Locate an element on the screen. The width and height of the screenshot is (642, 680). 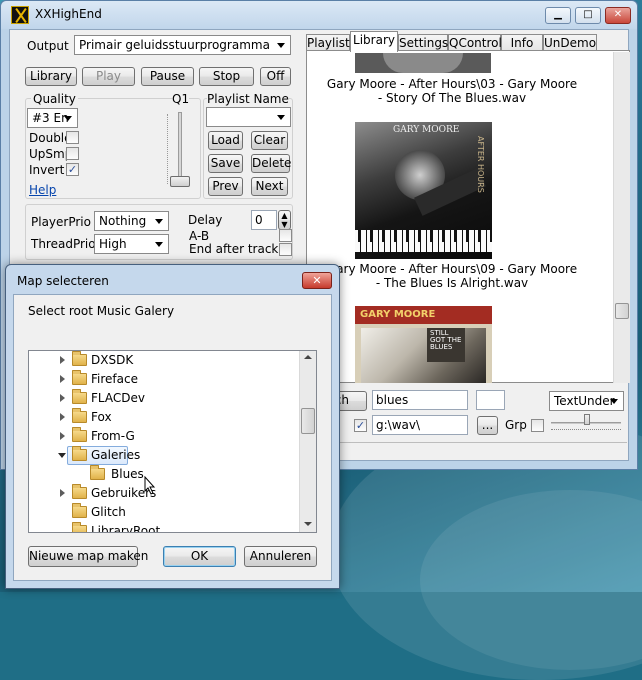
delay-input: 0 is located at coordinates (264, 220).